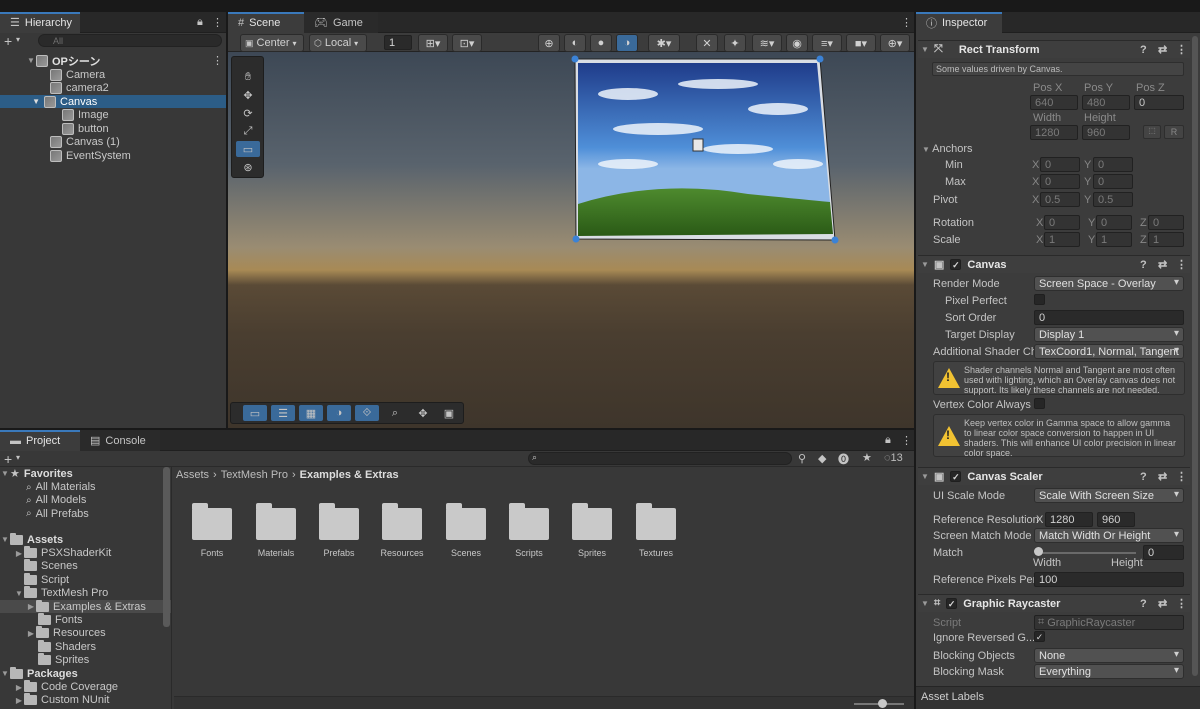 Image resolution: width=1200 pixels, height=709 pixels. What do you see at coordinates (248, 77) in the screenshot?
I see `hand-tool-icon: ✋︎` at bounding box center [248, 77].